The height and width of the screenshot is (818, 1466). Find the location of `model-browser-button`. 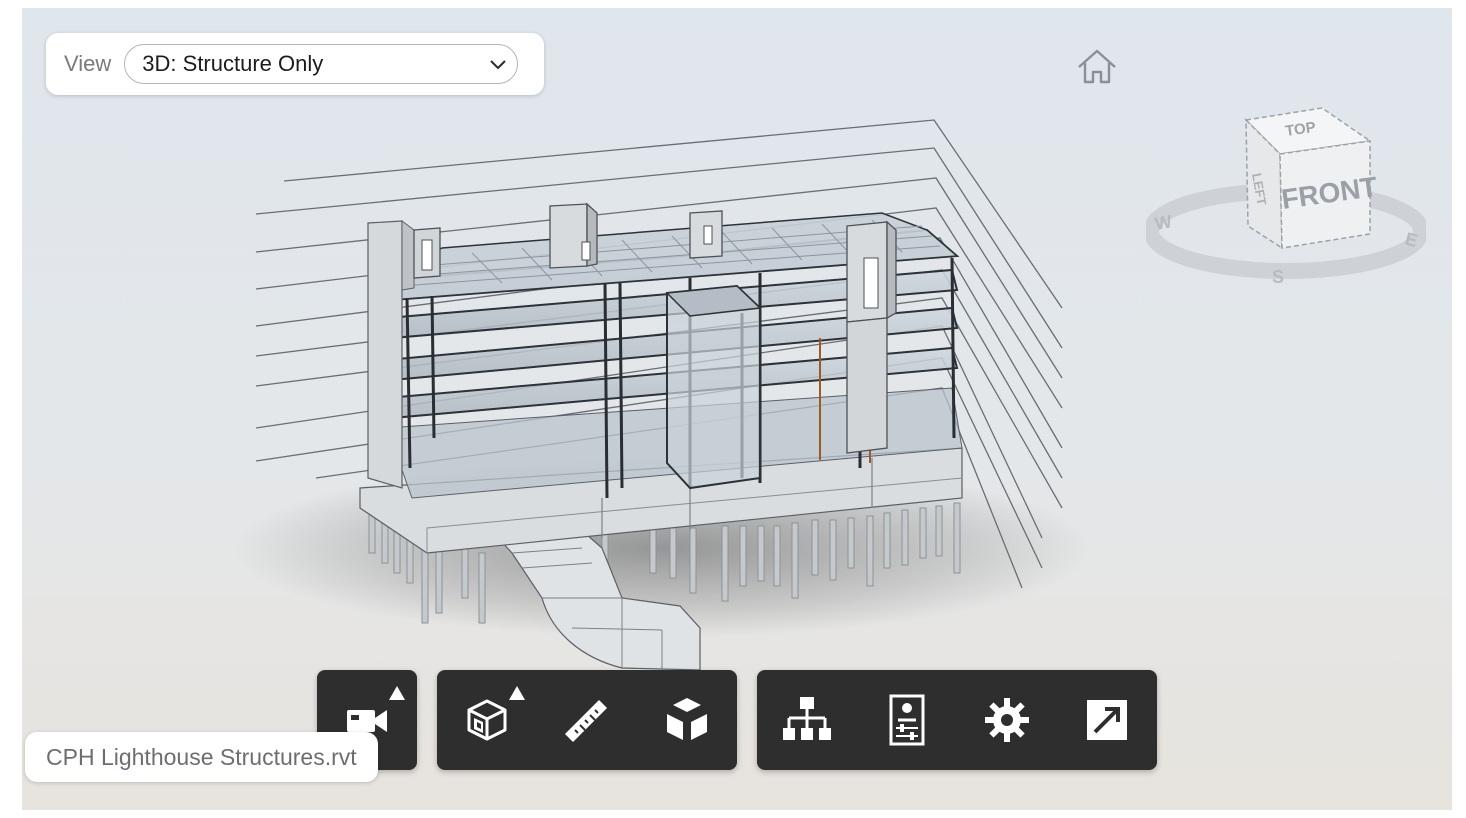

model-browser-button is located at coordinates (807, 720).